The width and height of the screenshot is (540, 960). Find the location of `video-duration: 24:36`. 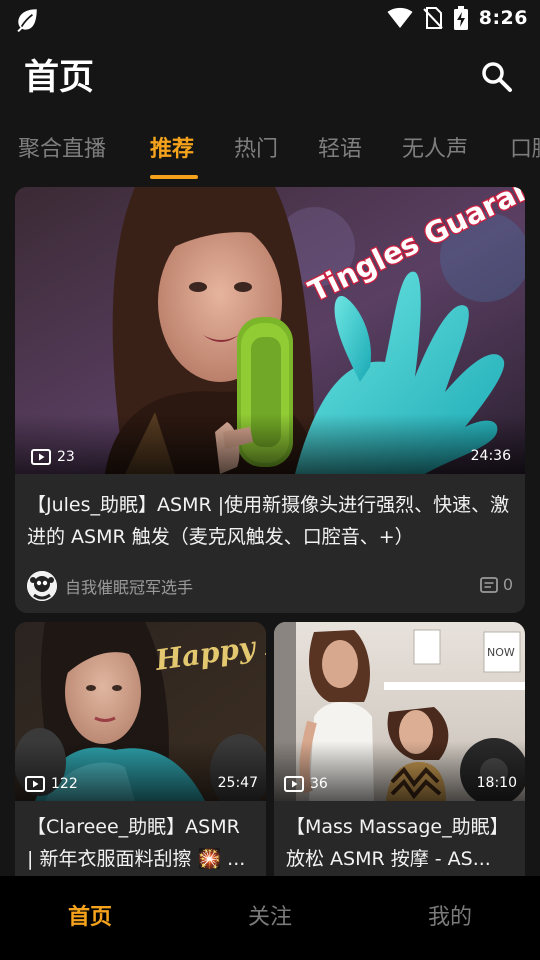

video-duration: 24:36 is located at coordinates (490, 456).